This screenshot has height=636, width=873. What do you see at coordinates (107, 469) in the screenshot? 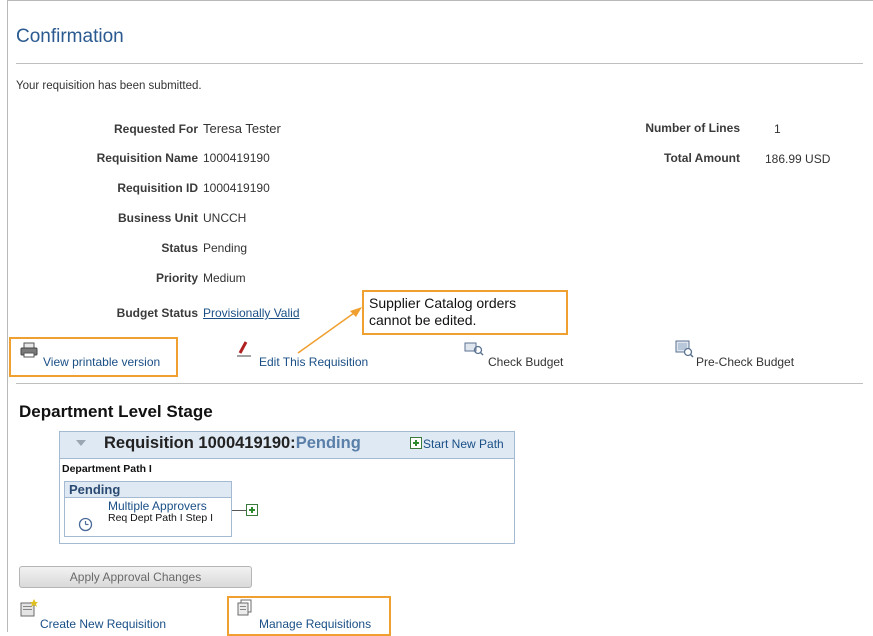
I see `department-path-label: Department Path I` at bounding box center [107, 469].